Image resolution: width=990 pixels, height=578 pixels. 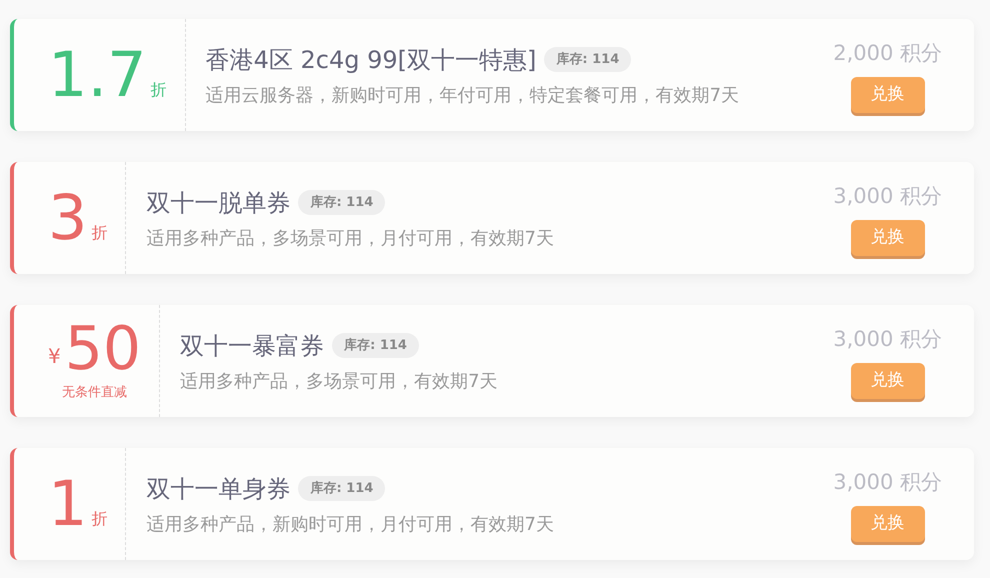 I want to click on coupon-description: 适用多种产品，多场景可用，有效期7天, so click(x=339, y=382).